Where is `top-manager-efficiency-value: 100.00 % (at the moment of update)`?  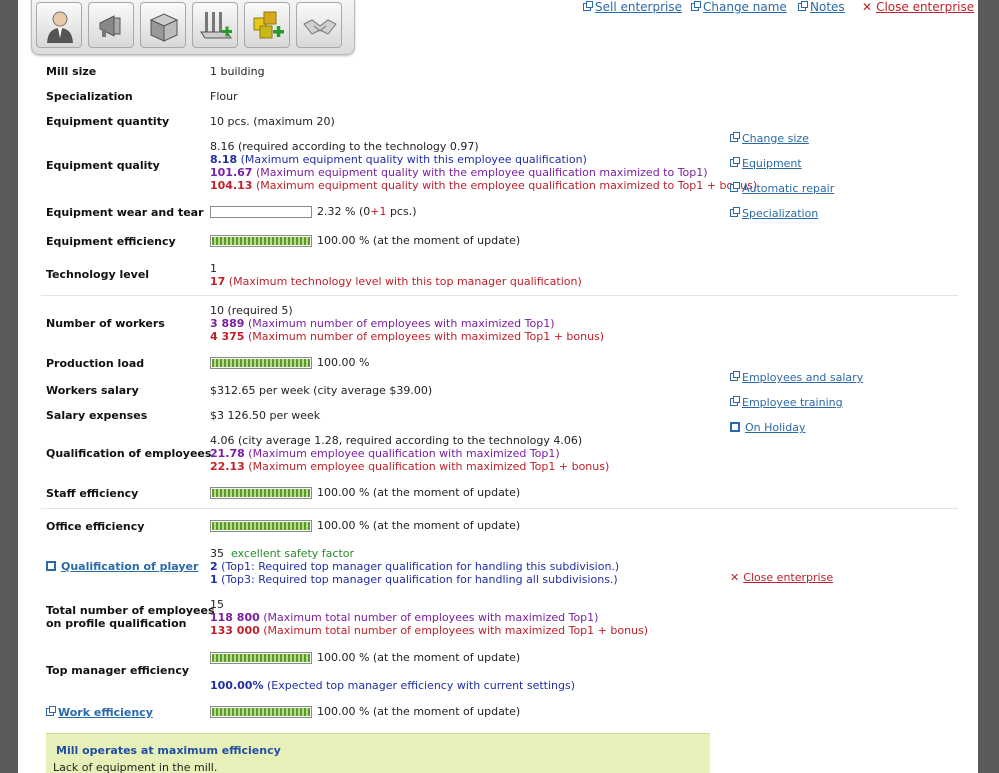 top-manager-efficiency-value: 100.00 % (at the moment of update) is located at coordinates (365, 657).